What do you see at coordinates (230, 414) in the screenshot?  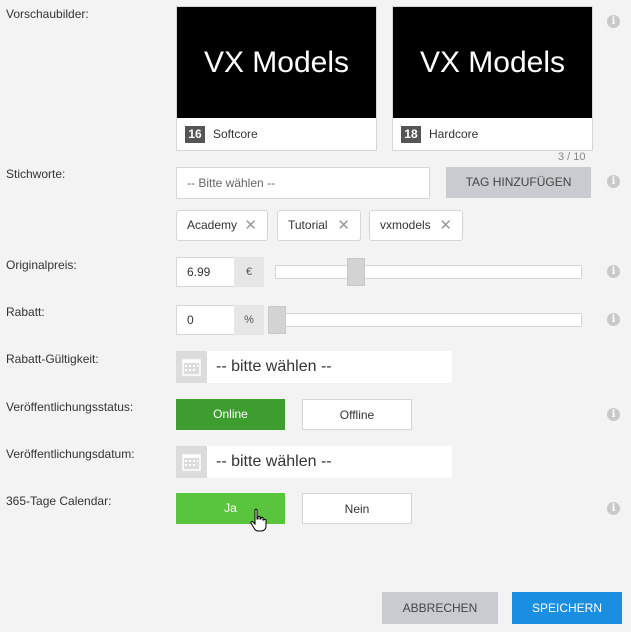 I see `online-toggle: Online` at bounding box center [230, 414].